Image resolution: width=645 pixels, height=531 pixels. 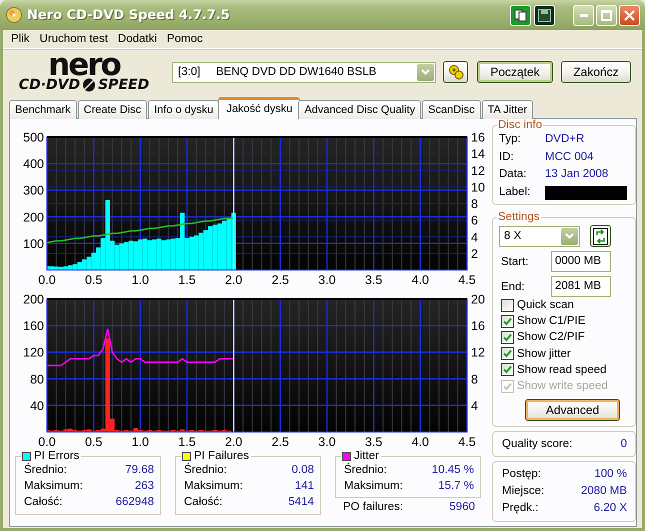 I want to click on axis-label: 20, so click(x=478, y=299).